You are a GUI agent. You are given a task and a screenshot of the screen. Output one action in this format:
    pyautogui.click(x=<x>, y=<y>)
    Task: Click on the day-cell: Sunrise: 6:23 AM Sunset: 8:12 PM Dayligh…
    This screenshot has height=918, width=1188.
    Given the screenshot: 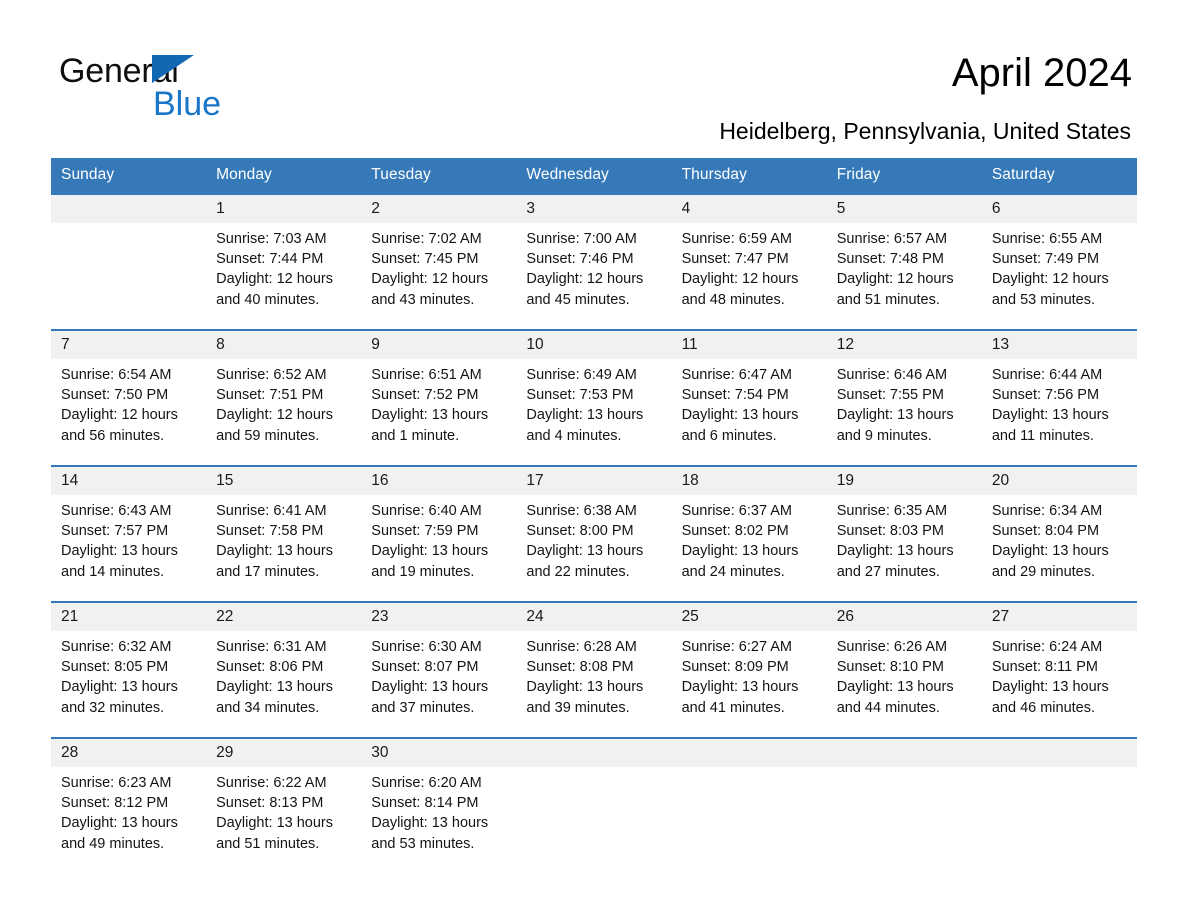 What is the action you would take?
    pyautogui.click(x=129, y=820)
    